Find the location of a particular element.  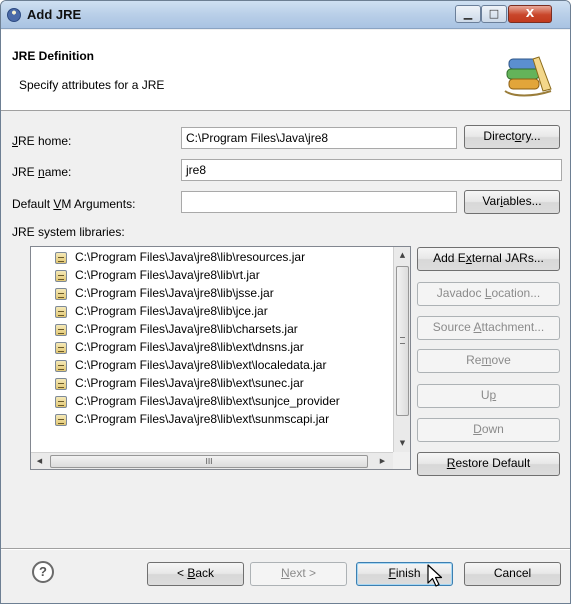

mouse-pointer-icon is located at coordinates (435, 575).